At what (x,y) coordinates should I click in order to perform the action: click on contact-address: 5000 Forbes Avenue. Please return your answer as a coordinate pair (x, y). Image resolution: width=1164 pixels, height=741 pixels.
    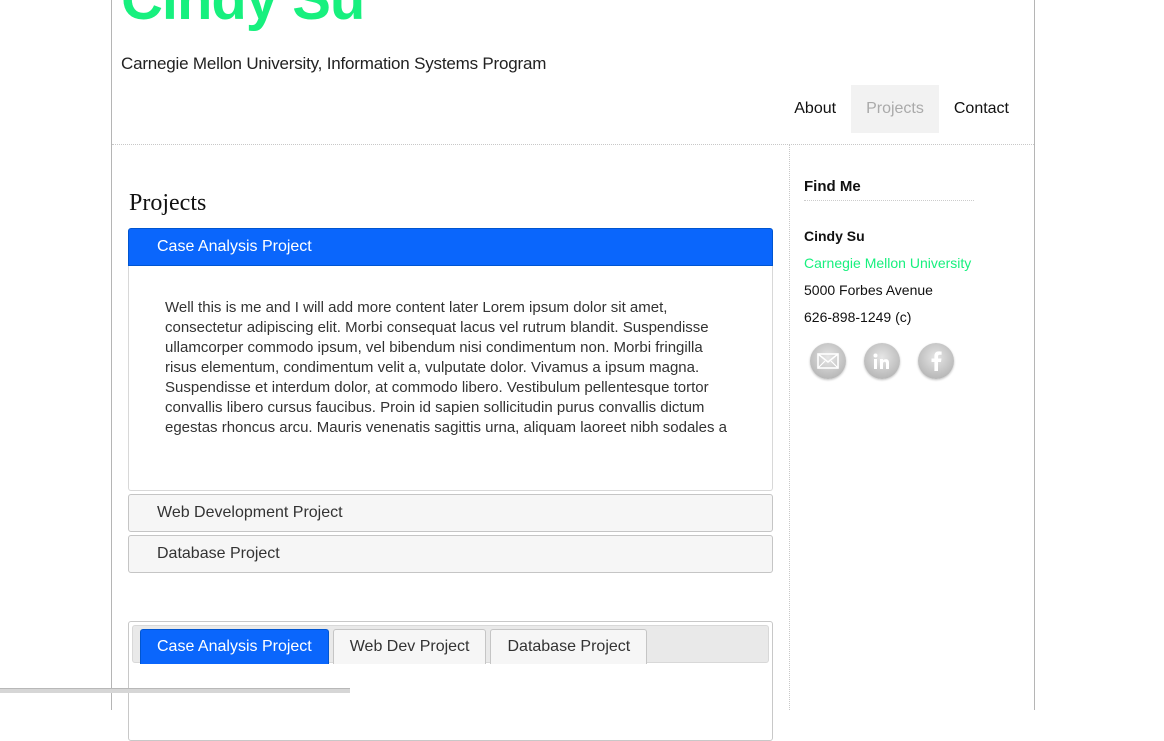
    Looking at the image, I should click on (868, 290).